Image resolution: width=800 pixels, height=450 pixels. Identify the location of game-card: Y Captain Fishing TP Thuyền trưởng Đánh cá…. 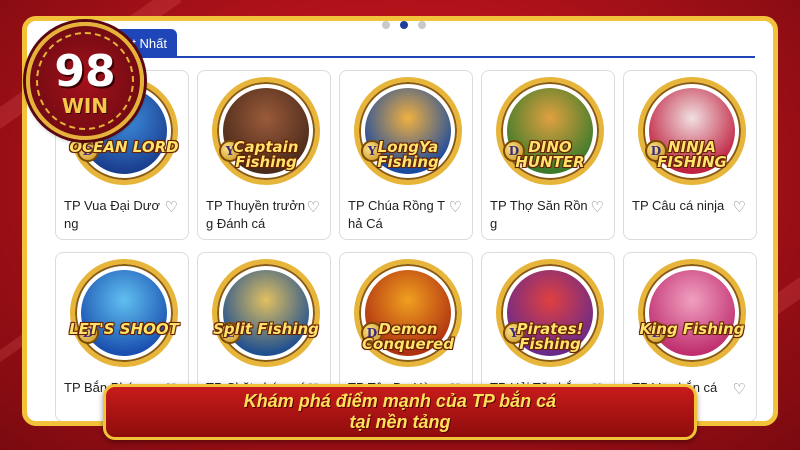
(264, 155).